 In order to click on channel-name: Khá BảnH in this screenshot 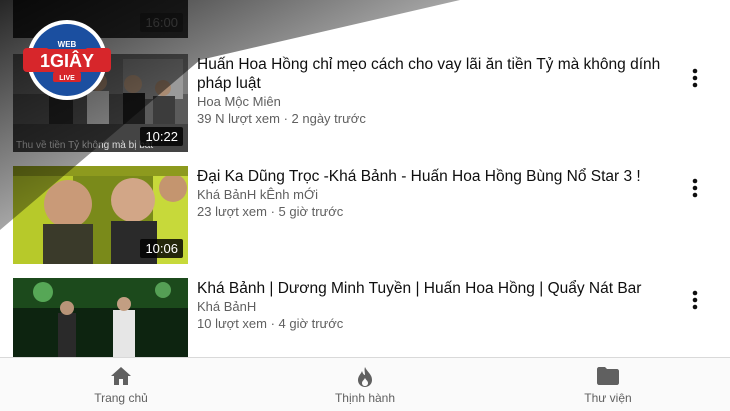, I will do `click(432, 307)`.